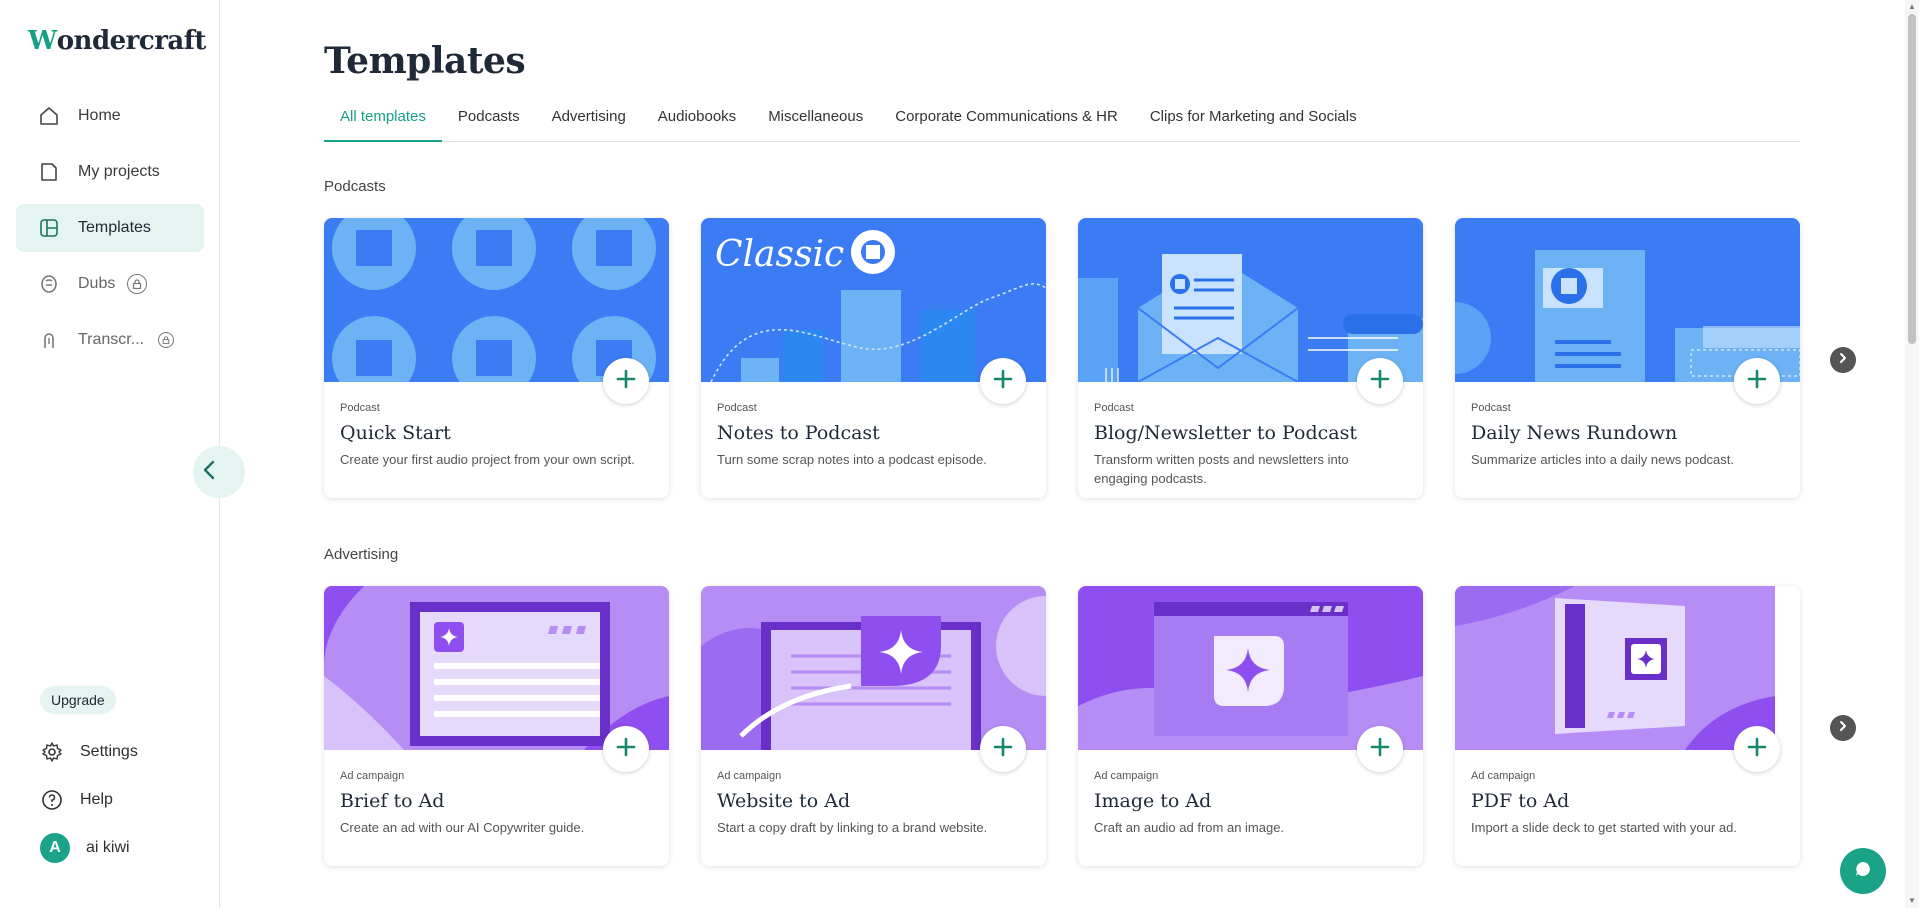 This screenshot has height=908, width=1919. What do you see at coordinates (798, 433) in the screenshot?
I see `card-title: Notes to Podcast` at bounding box center [798, 433].